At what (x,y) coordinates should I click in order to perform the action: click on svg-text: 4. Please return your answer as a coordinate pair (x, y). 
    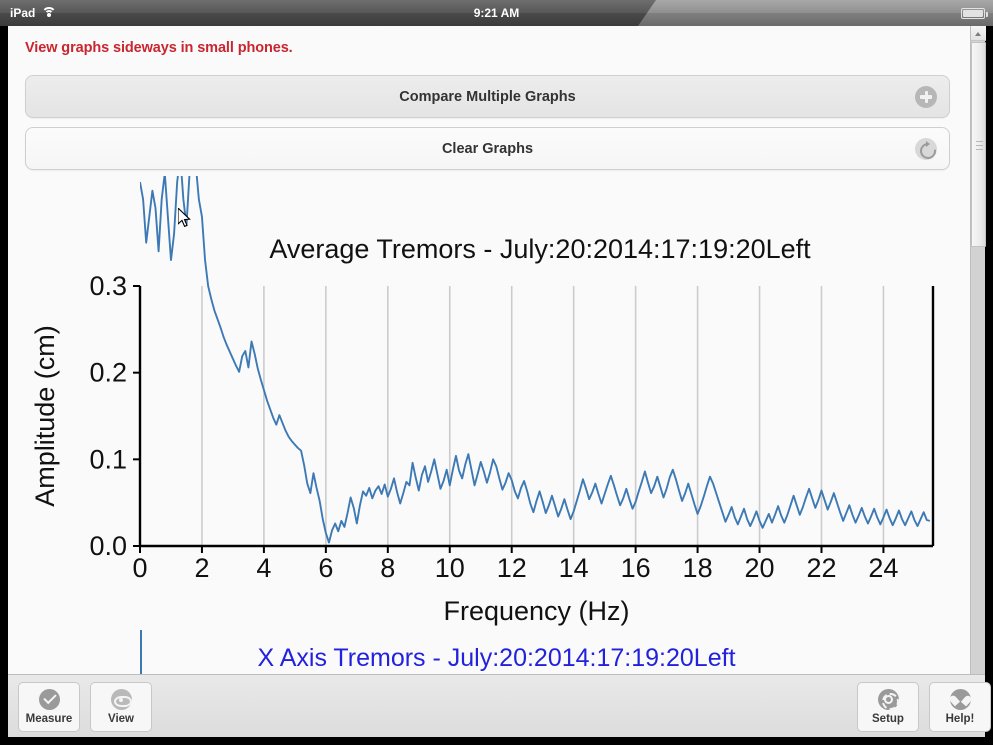
    Looking at the image, I should click on (263, 568).